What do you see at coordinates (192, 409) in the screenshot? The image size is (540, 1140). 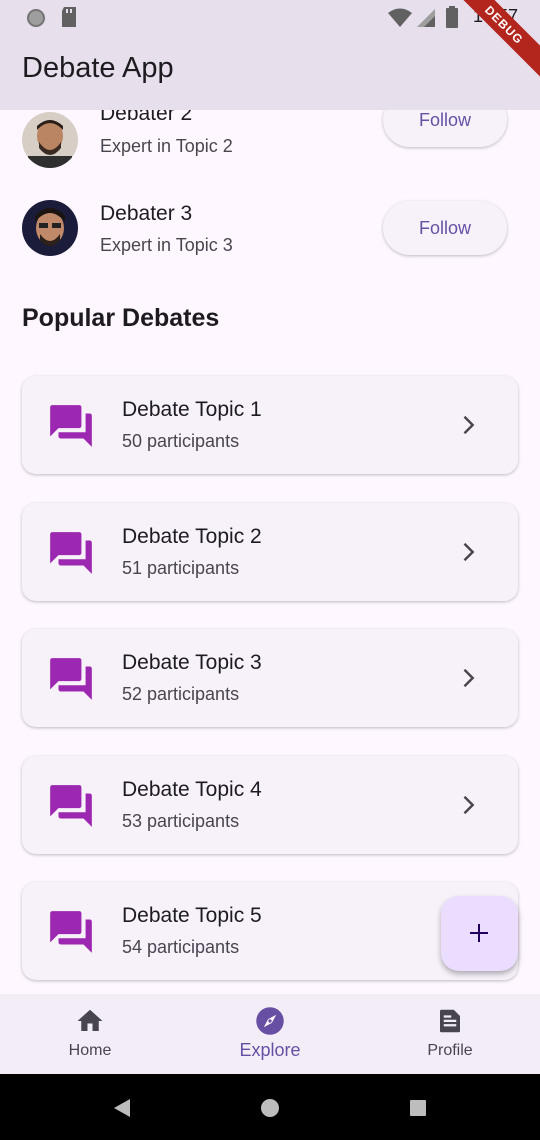 I see `debate-title: Debate Topic 1` at bounding box center [192, 409].